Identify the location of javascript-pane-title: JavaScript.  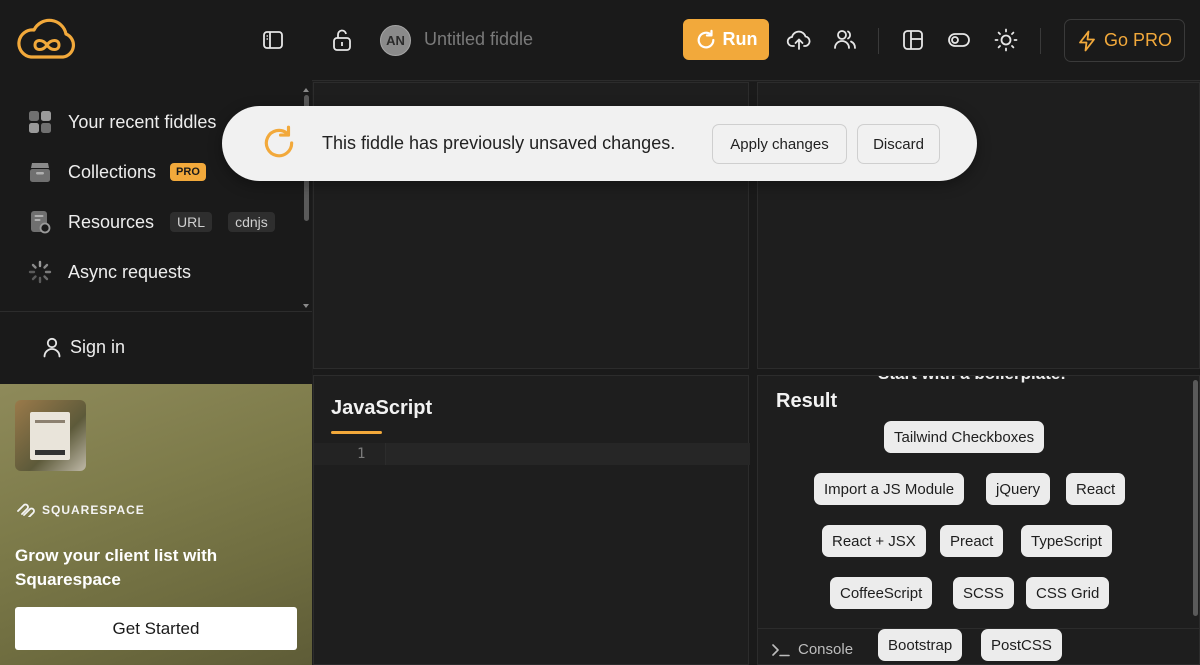
(382, 408).